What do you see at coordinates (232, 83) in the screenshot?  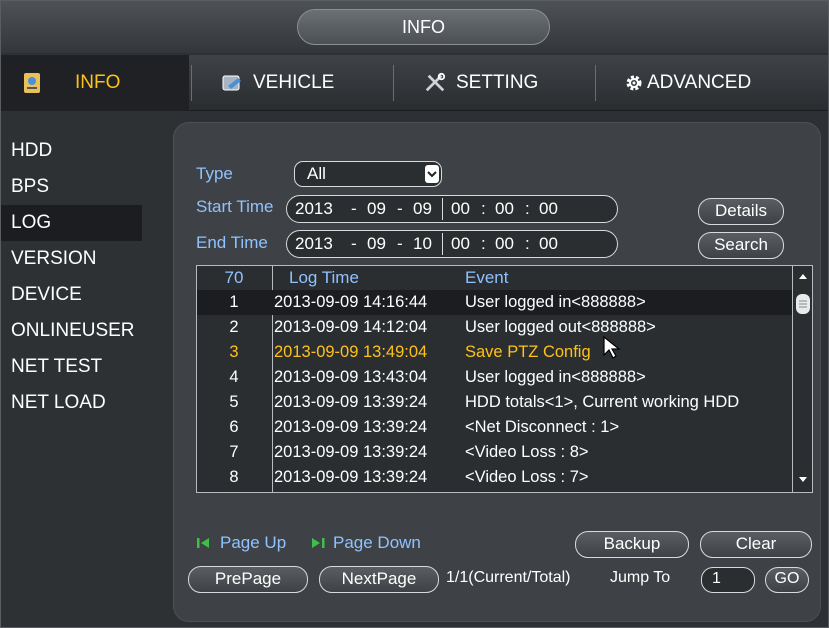 I see `vehicle-icon` at bounding box center [232, 83].